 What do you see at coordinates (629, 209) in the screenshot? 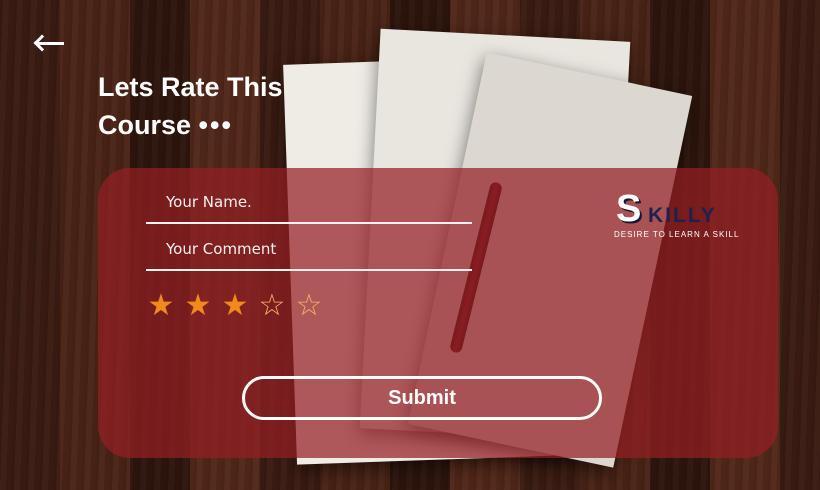
I see `logo-letter: S` at bounding box center [629, 209].